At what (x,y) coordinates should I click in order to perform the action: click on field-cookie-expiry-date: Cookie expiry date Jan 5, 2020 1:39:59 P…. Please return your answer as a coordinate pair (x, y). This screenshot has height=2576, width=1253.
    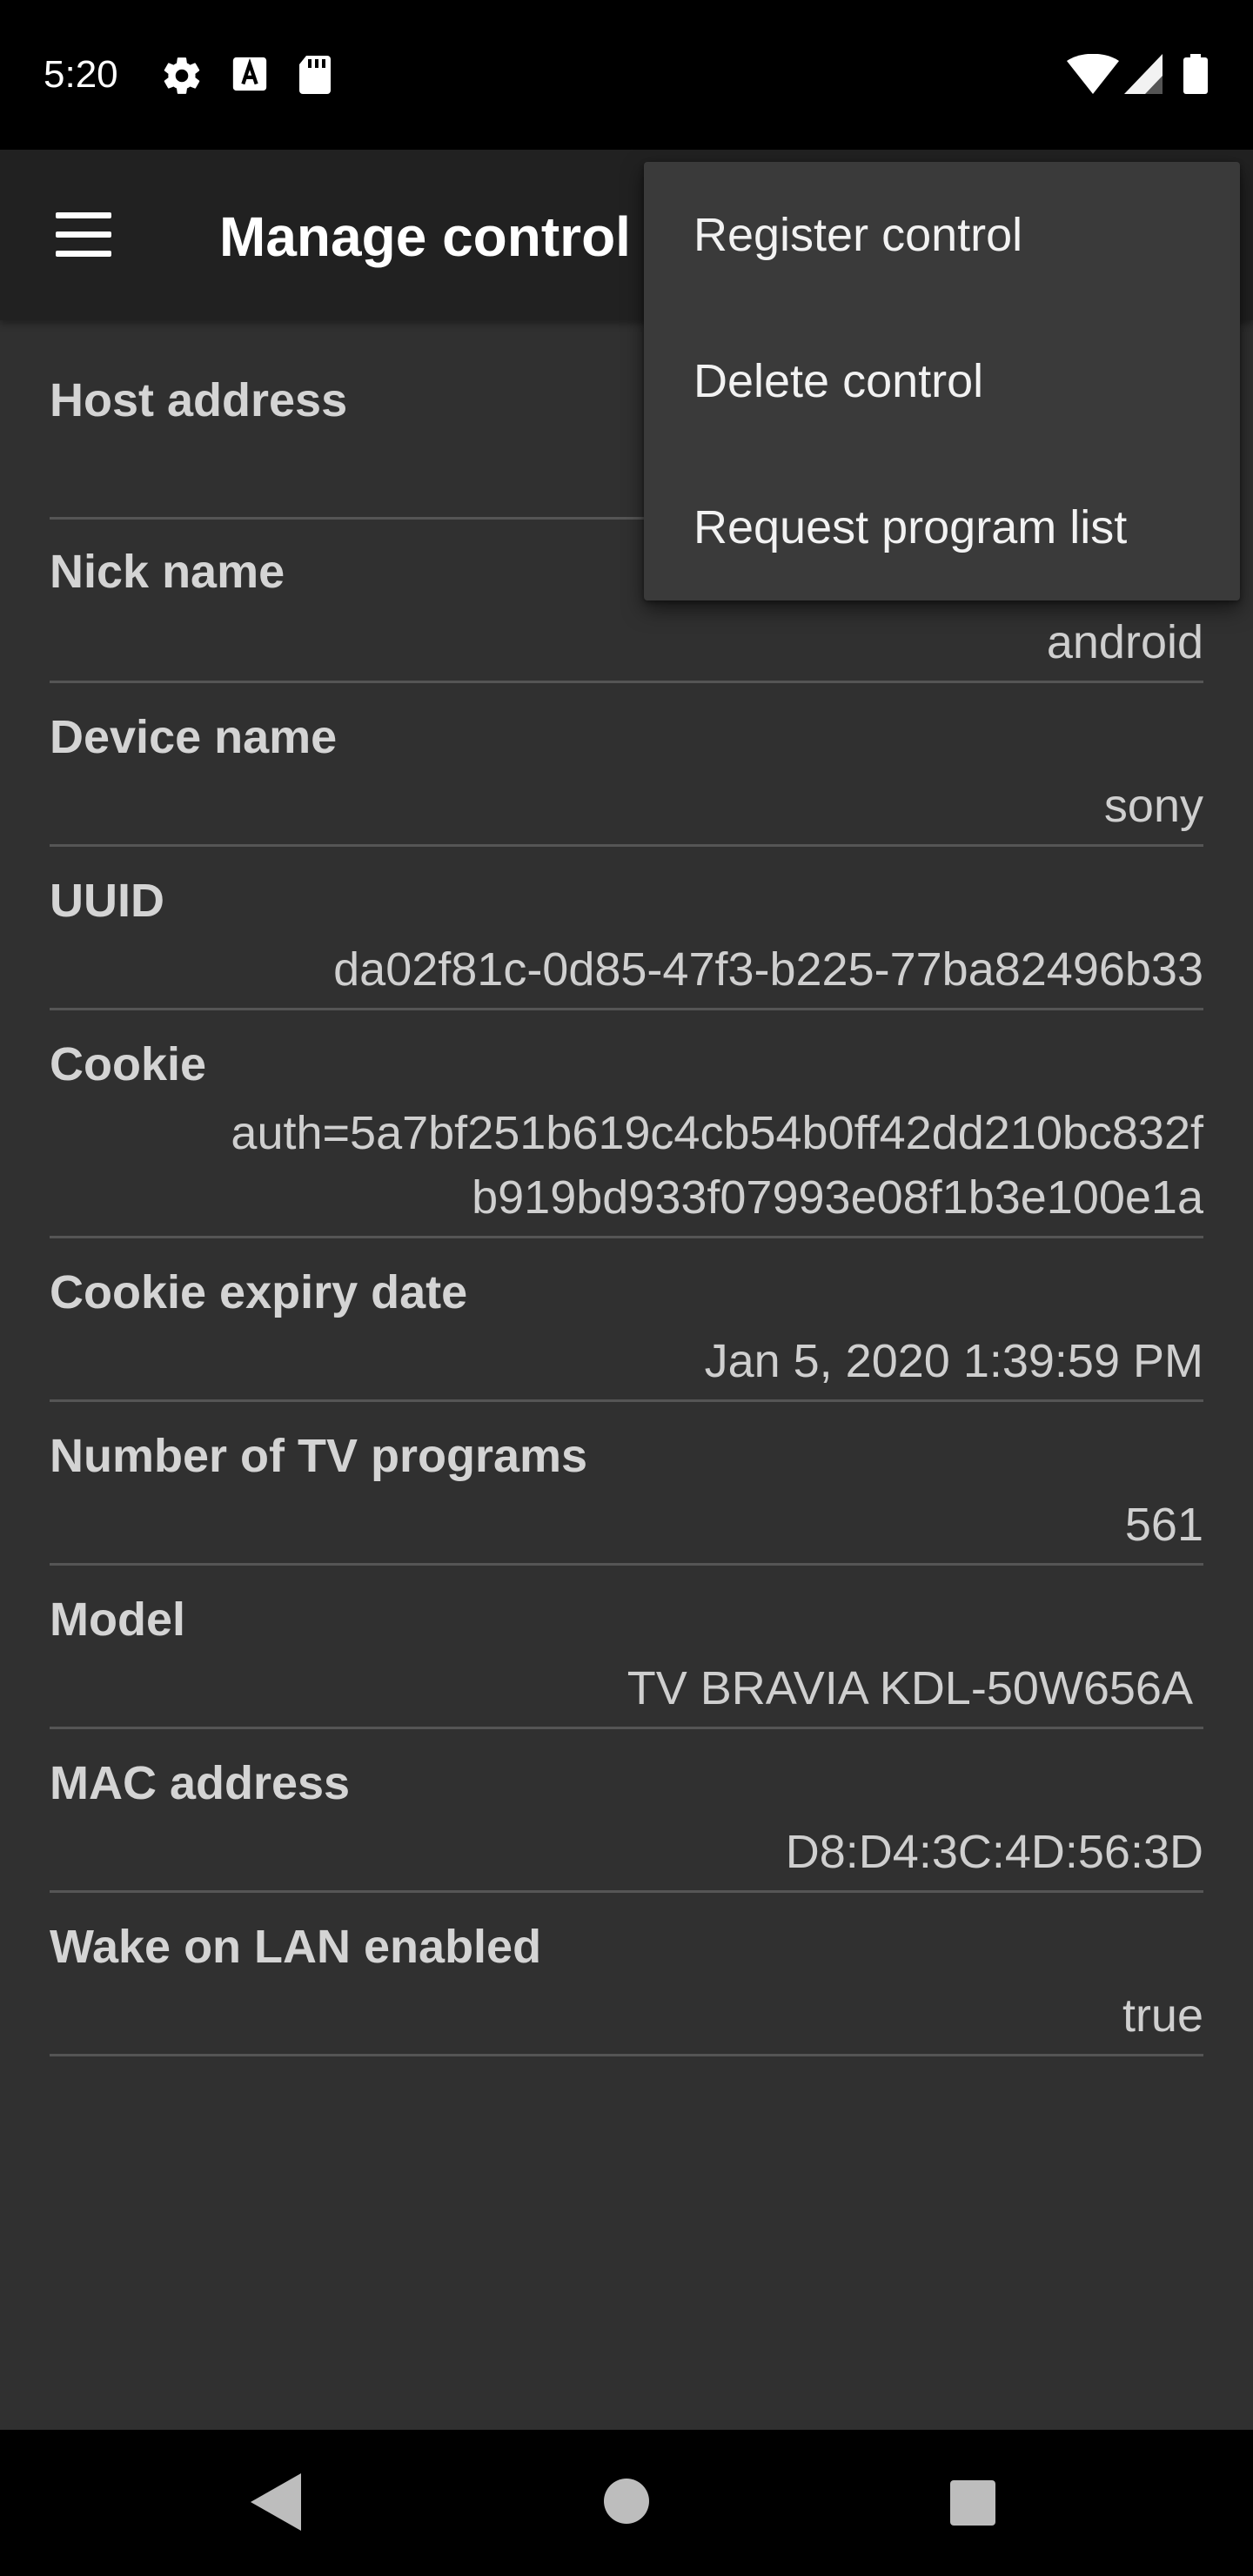
    Looking at the image, I should click on (626, 1320).